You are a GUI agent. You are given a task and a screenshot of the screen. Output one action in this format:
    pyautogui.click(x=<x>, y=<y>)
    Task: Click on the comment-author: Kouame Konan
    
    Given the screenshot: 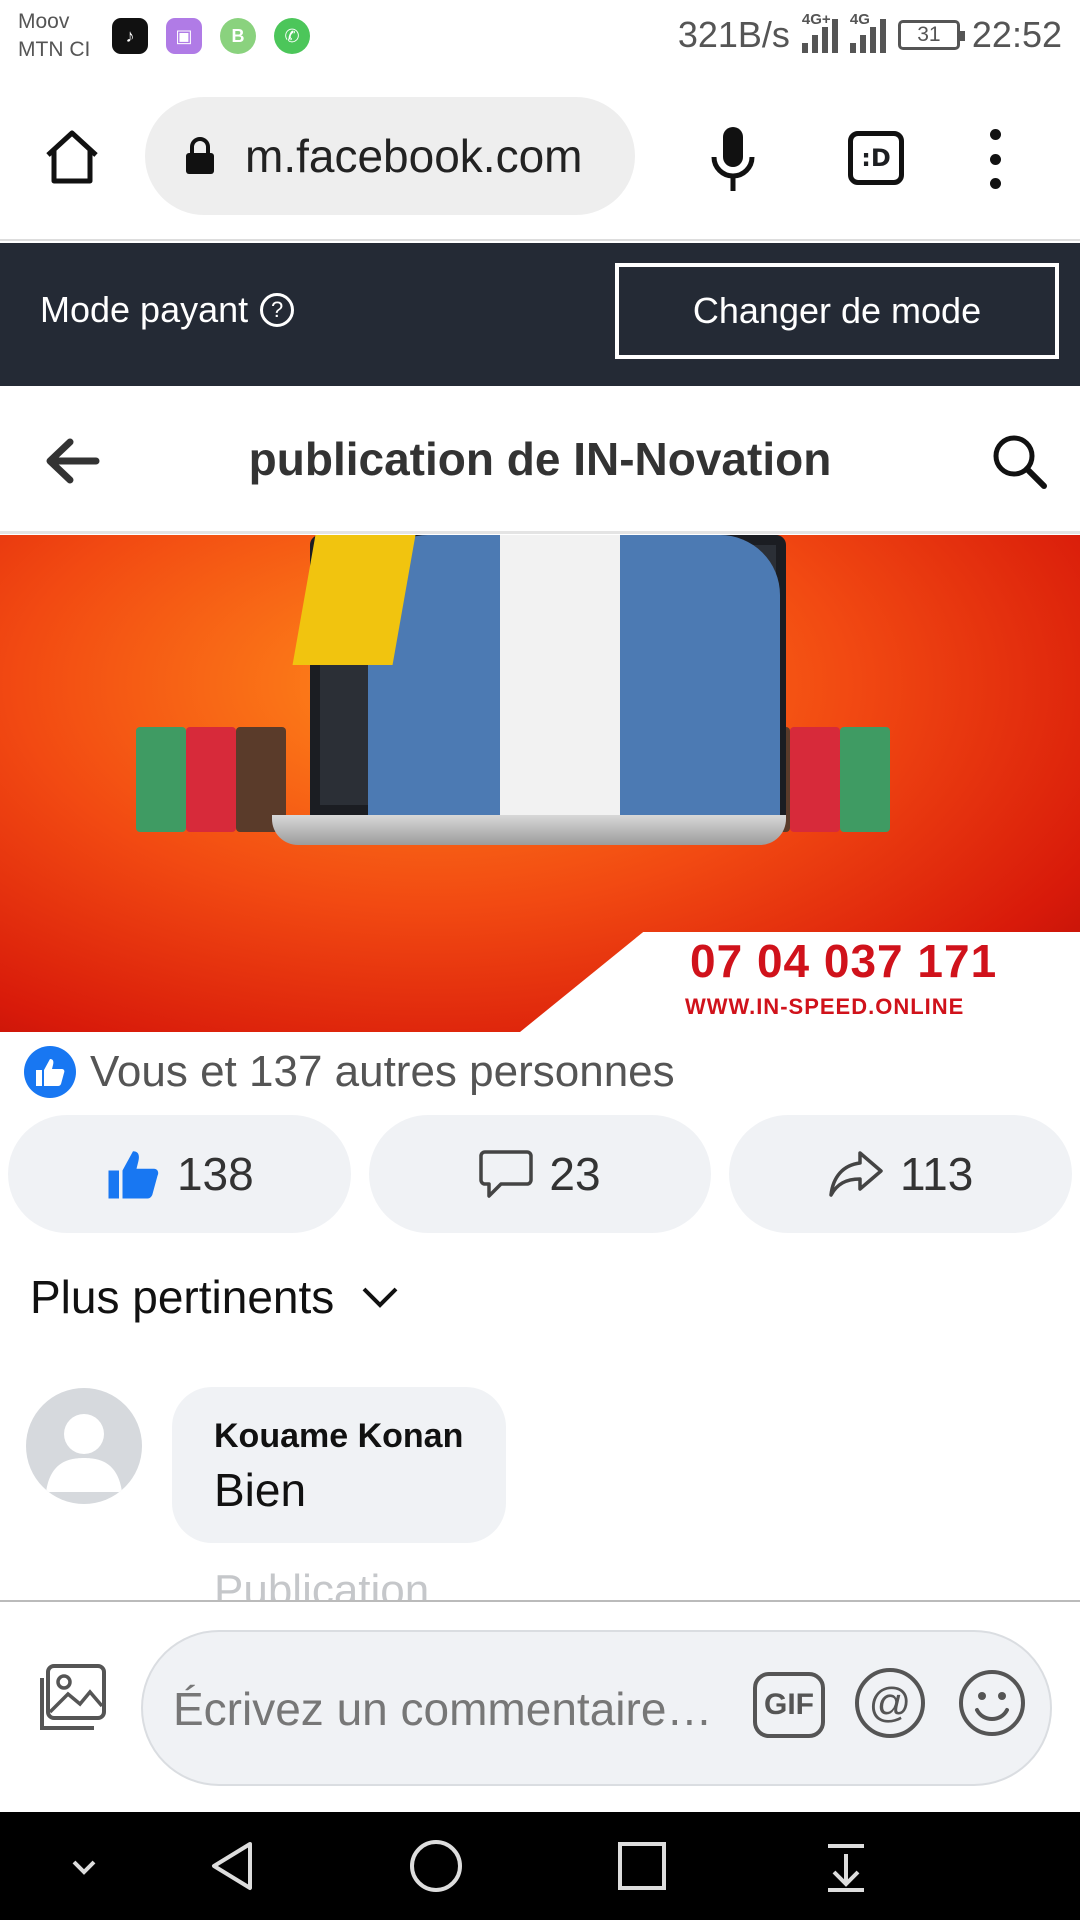 What is the action you would take?
    pyautogui.click(x=338, y=1436)
    